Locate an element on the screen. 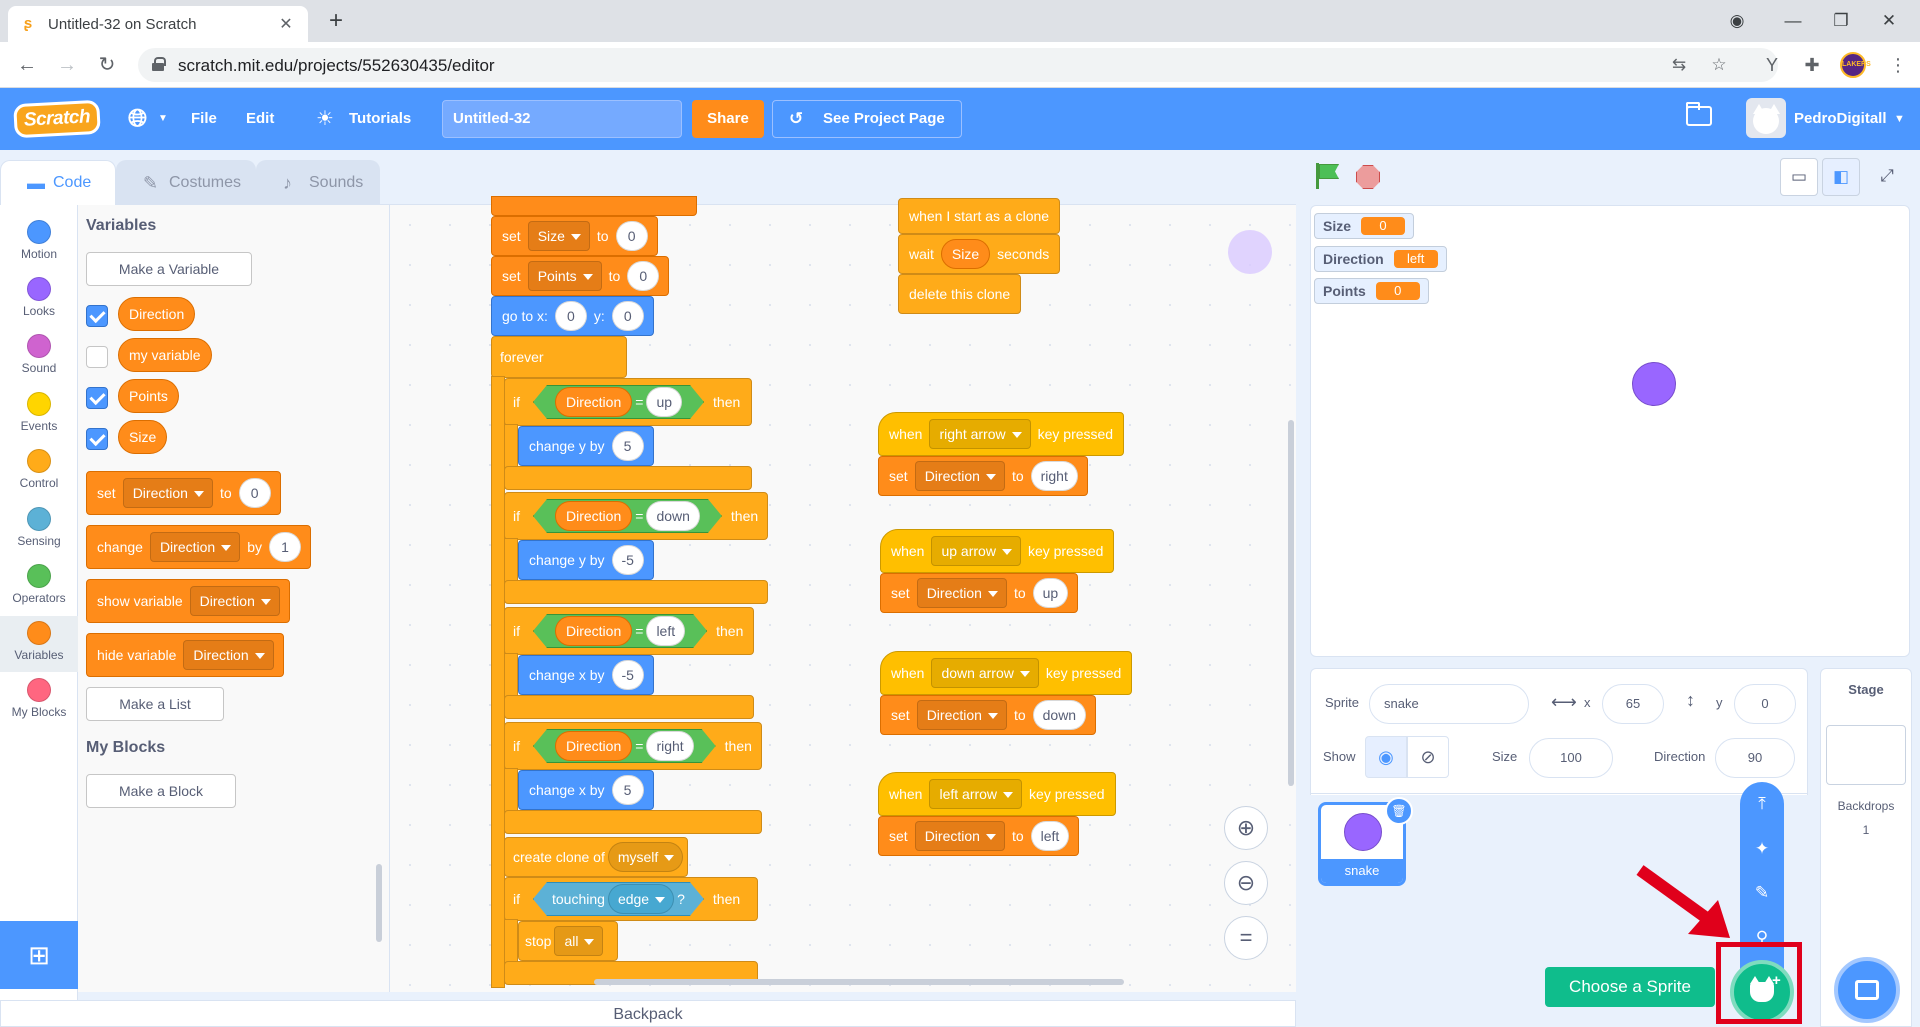 Image resolution: width=1920 pixels, height=1027 pixels. clone-target-dropdown: myself is located at coordinates (645, 857).